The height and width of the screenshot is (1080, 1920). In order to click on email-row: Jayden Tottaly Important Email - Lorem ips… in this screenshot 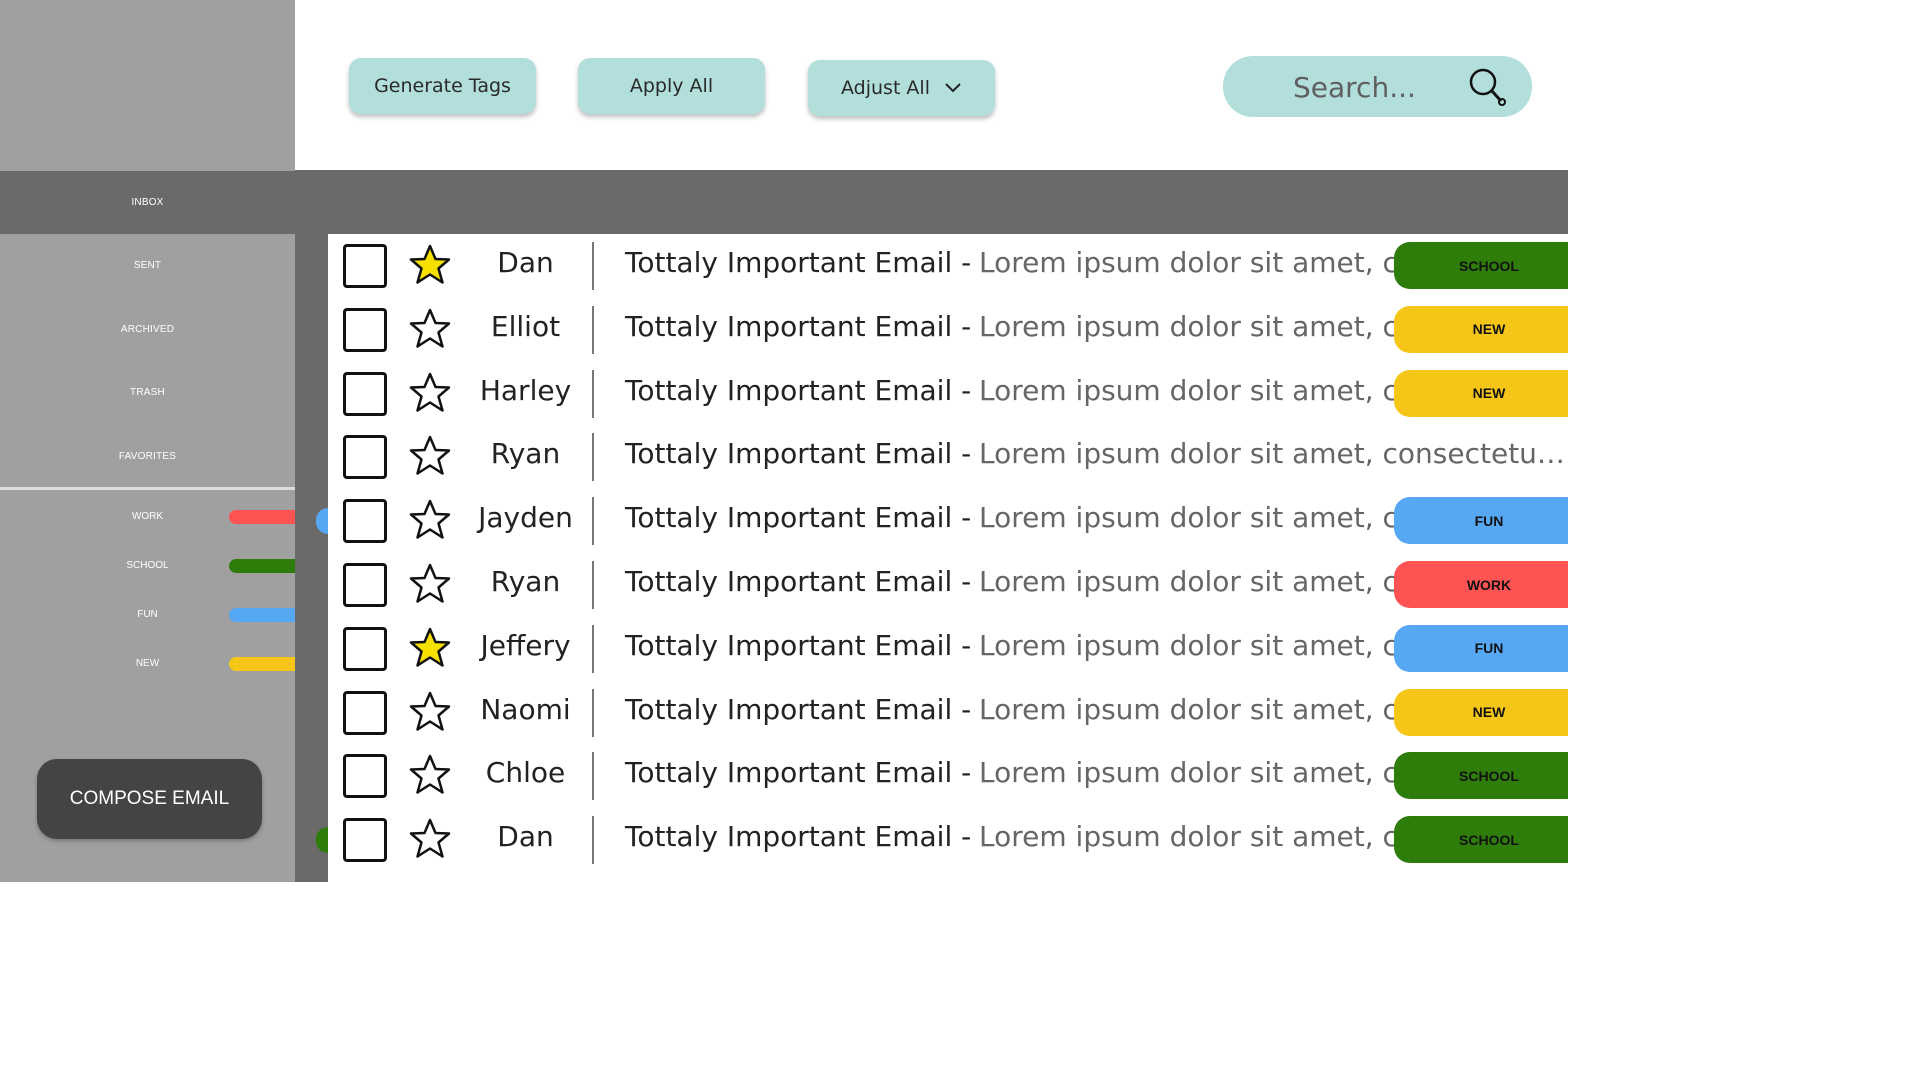, I will do `click(948, 521)`.